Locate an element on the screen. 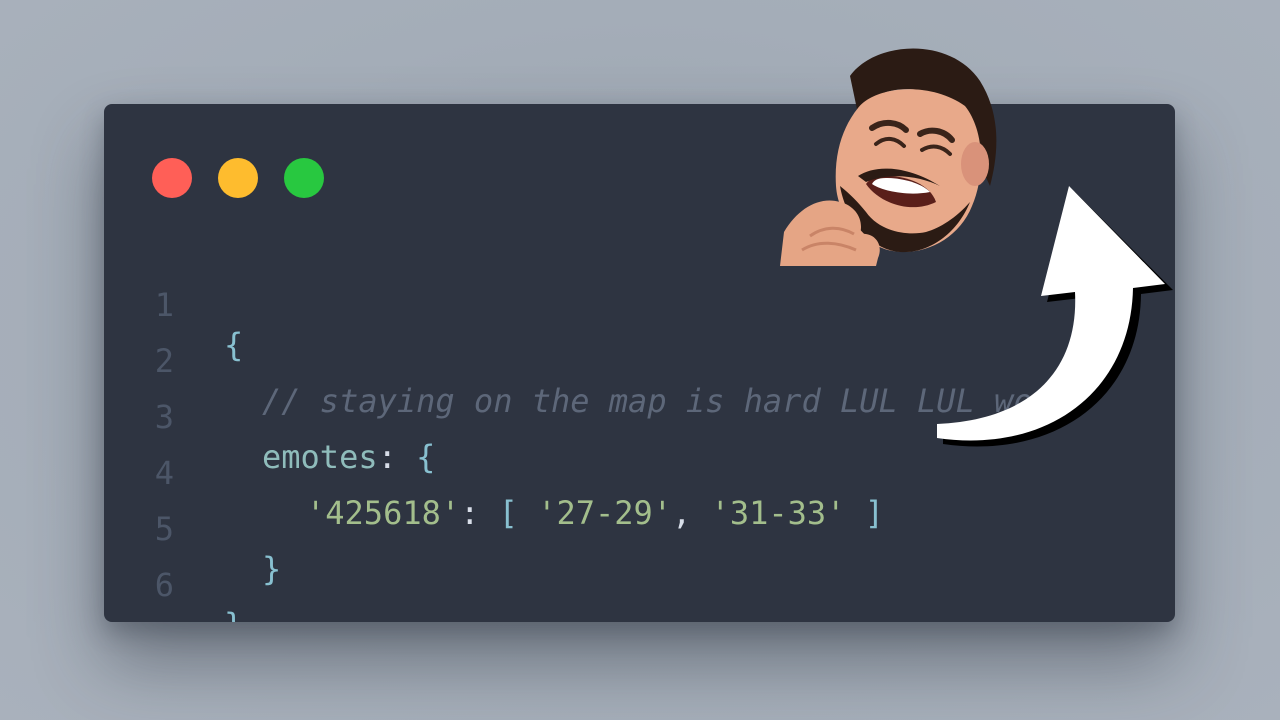 The height and width of the screenshot is (720, 1280). window-controls is located at coordinates (238, 178).